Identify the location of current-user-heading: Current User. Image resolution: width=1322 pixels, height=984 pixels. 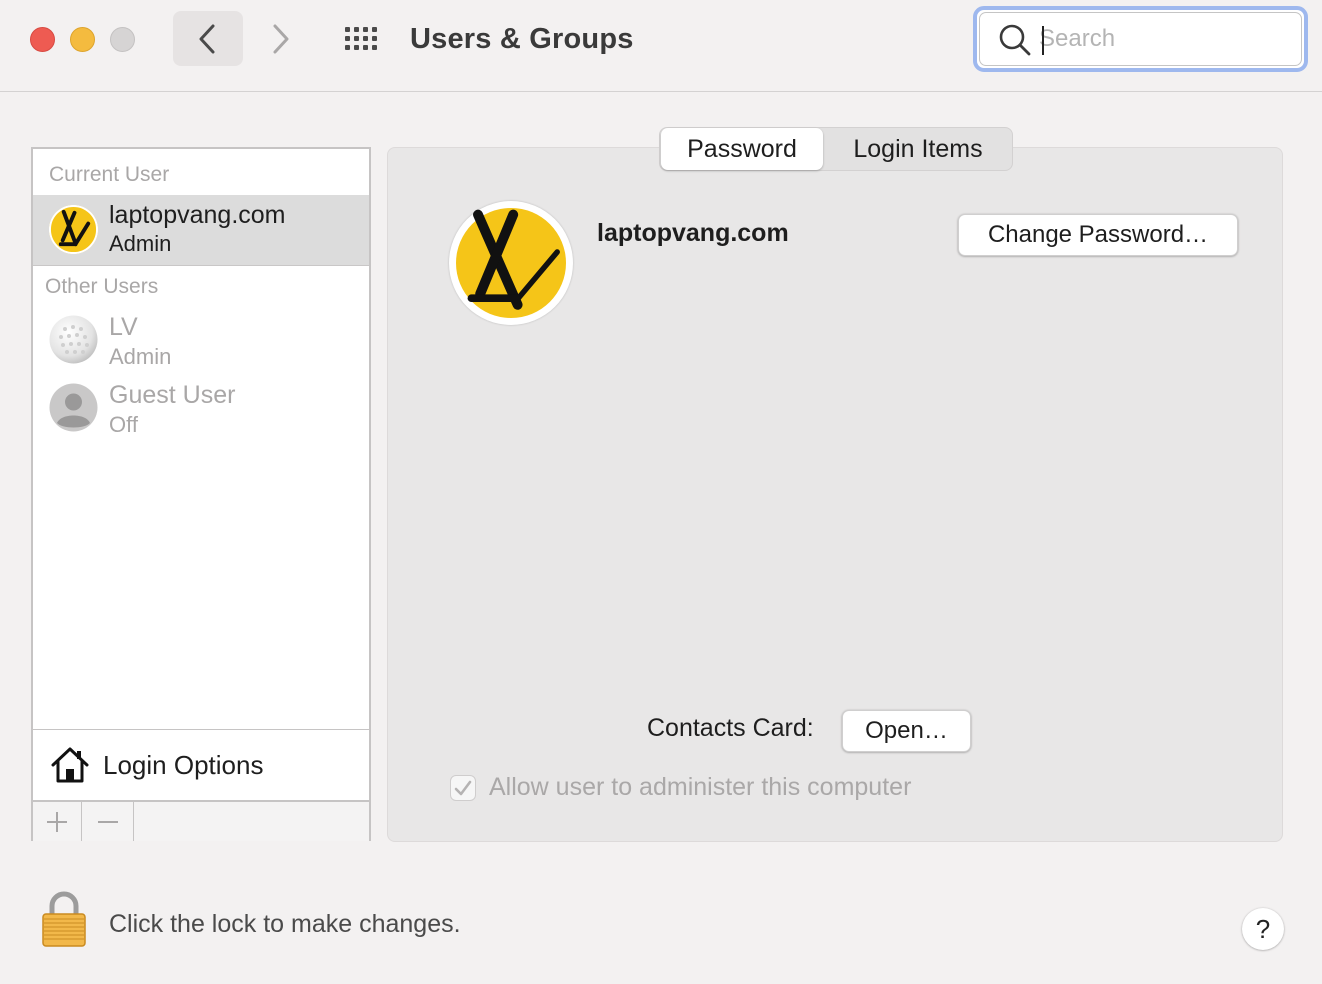
(109, 174).